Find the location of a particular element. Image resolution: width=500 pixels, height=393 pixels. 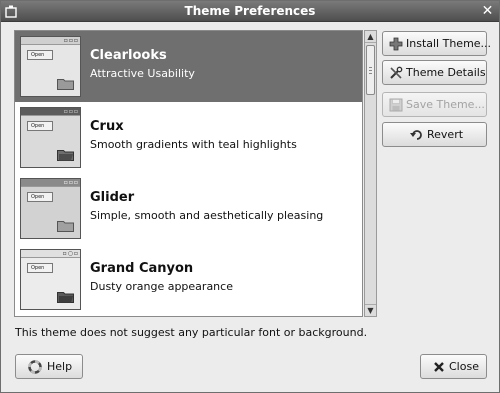

close-button: Close is located at coordinates (453, 366).